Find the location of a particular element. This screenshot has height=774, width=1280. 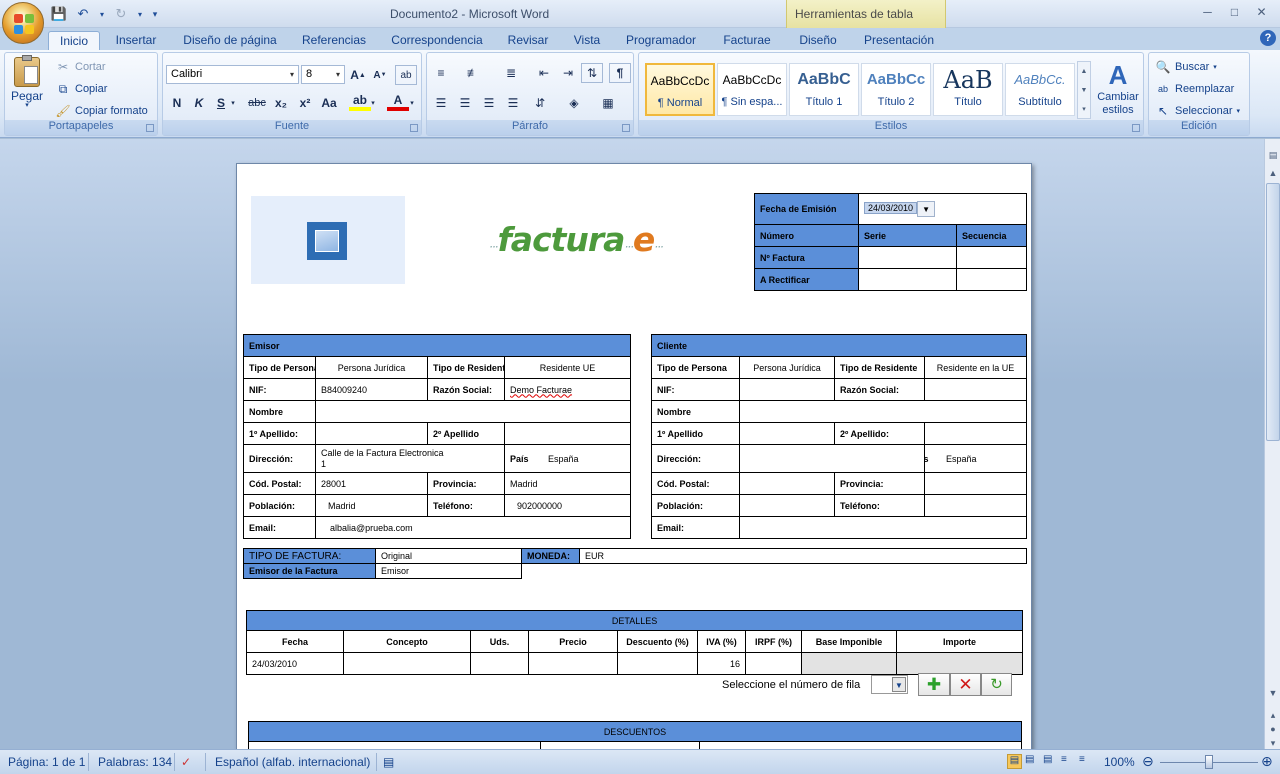

cliente-pais-value: España is located at coordinates (961, 459).